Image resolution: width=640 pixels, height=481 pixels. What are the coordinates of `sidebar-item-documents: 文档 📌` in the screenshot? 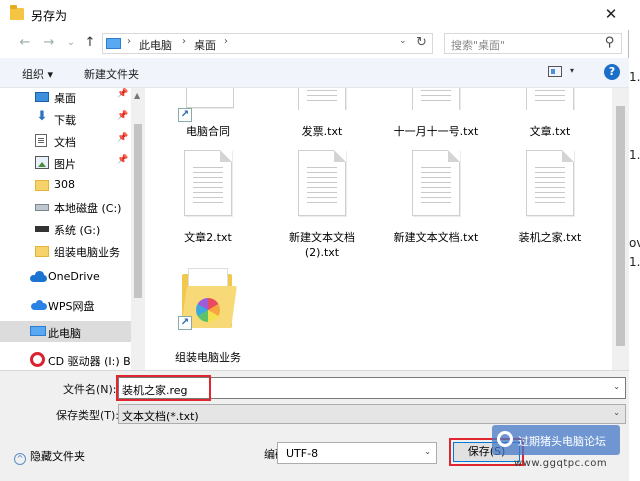 It's located at (65, 140).